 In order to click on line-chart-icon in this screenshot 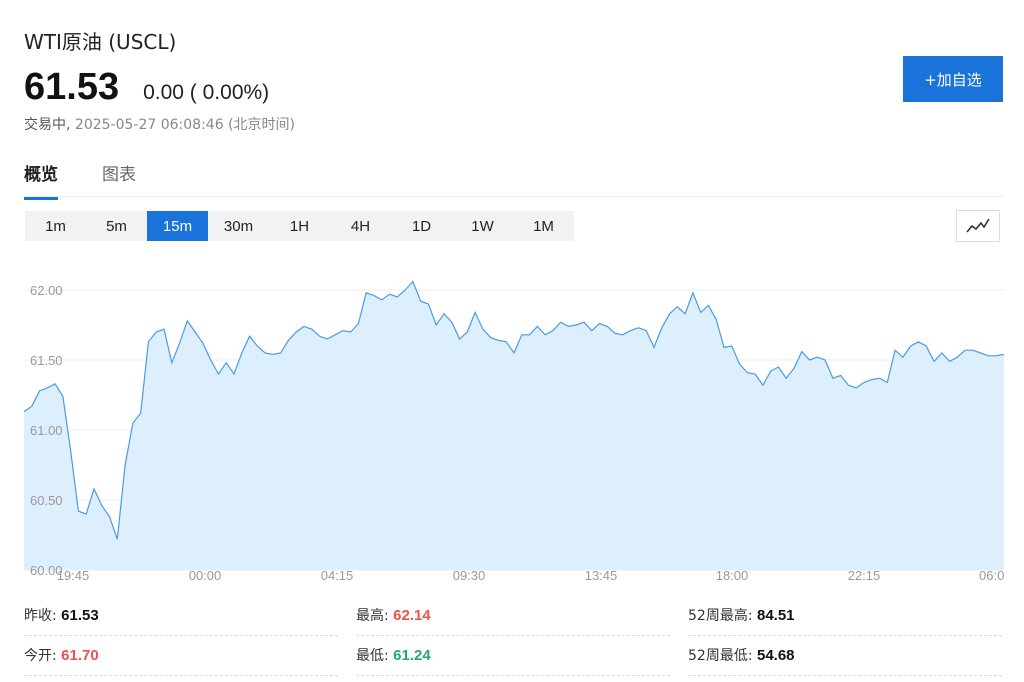, I will do `click(978, 225)`.